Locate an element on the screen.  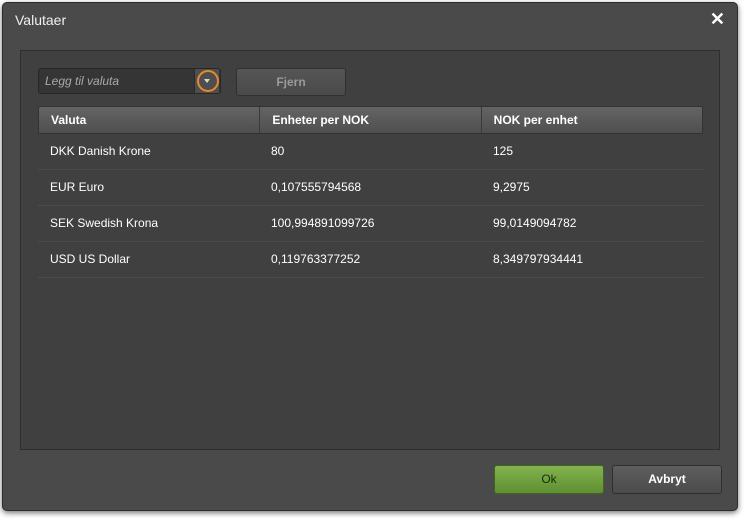
cancel-button: Avbryt is located at coordinates (667, 479).